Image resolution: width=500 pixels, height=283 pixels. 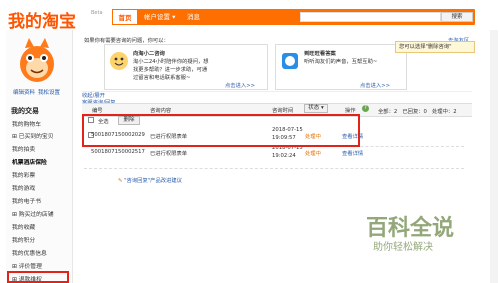 I want to click on sidebar-item-favorites: 我的收藏, so click(x=23, y=226).